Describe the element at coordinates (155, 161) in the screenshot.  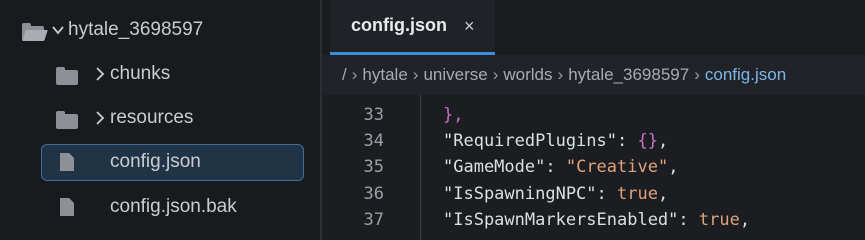
I see `tree-item-label: config.json` at that location.